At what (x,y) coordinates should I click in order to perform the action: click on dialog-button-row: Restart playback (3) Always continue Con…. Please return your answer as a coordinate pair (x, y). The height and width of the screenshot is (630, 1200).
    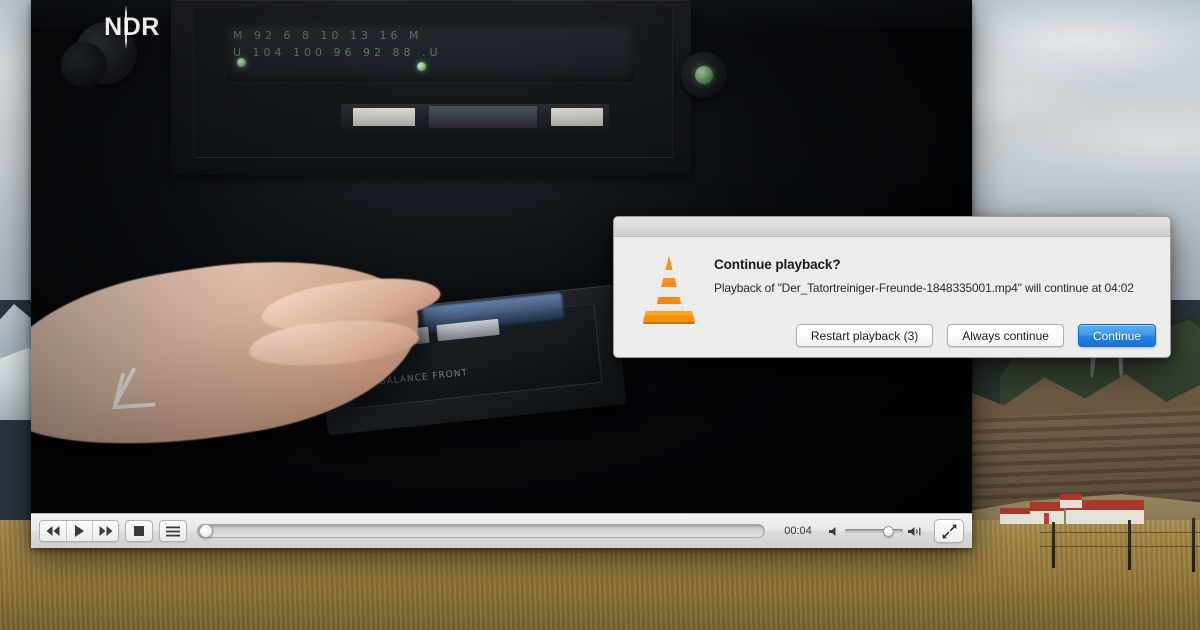
    Looking at the image, I should click on (975, 335).